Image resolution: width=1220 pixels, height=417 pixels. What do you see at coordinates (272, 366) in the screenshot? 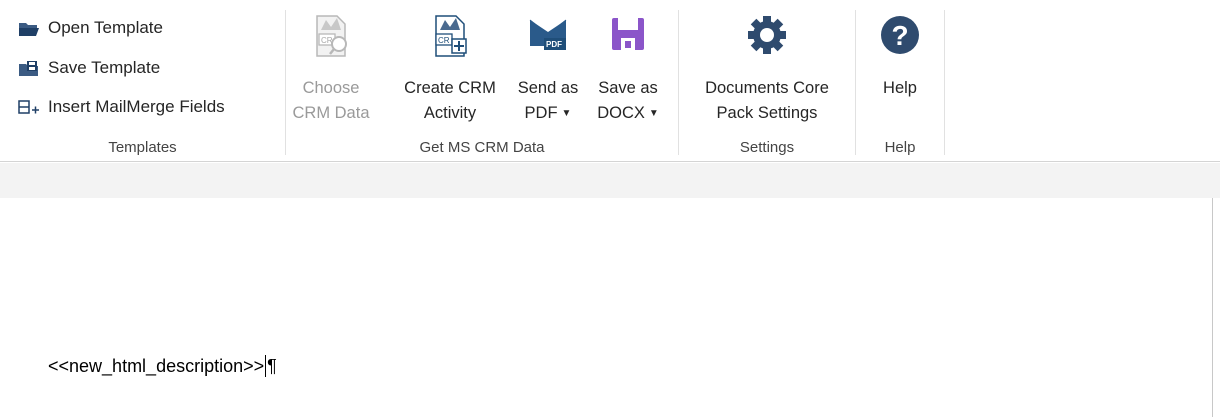
I see `paragraph-mark: ¶` at bounding box center [272, 366].